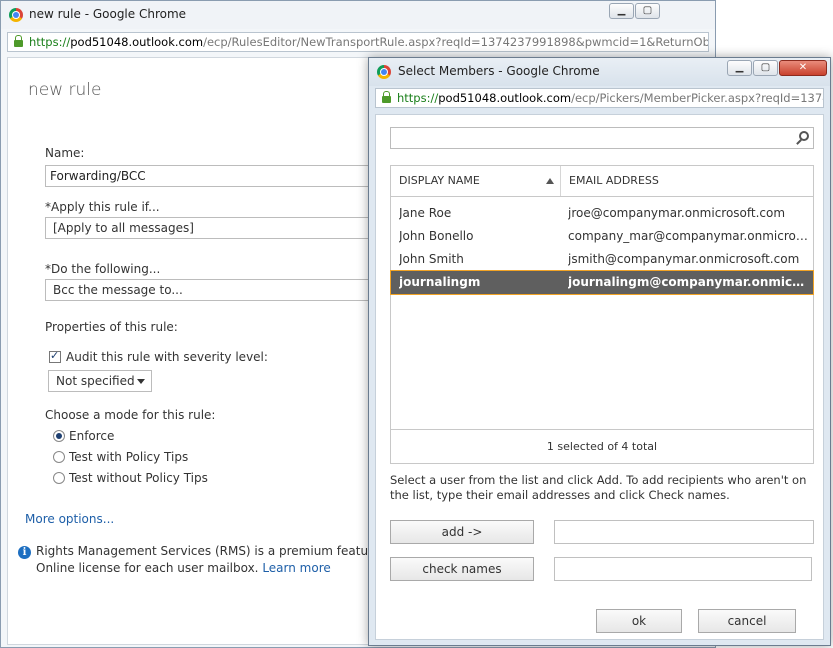 The width and height of the screenshot is (833, 648). I want to click on column-email-address: EMAIL ADDRESS, so click(686, 181).